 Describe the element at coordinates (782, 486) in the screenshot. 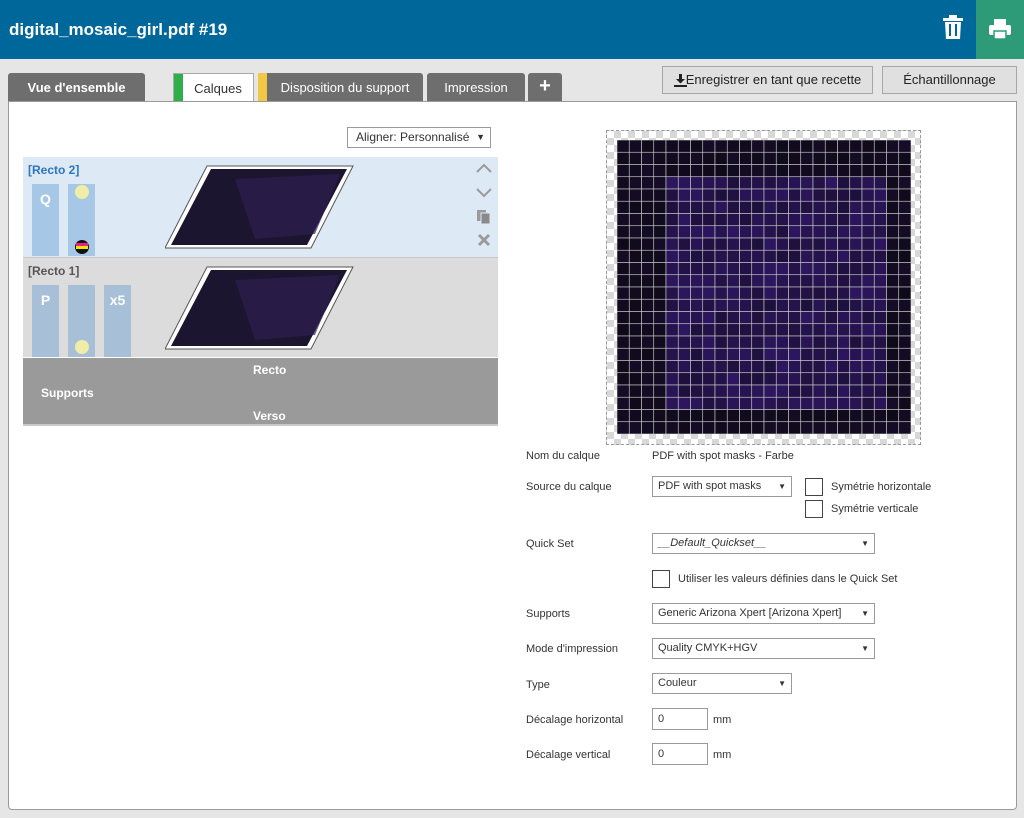

I see `dropdown-arrow-icon: ▼` at that location.